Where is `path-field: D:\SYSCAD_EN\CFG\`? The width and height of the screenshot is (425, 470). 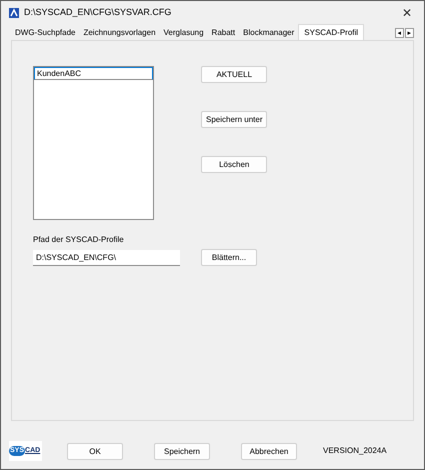
path-field: D:\SYSCAD_EN\CFG\ is located at coordinates (106, 258).